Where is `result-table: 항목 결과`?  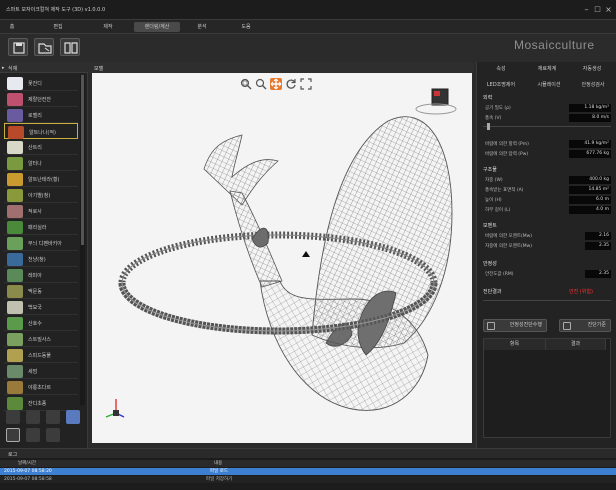
result-table: 항목 결과 is located at coordinates (547, 388).